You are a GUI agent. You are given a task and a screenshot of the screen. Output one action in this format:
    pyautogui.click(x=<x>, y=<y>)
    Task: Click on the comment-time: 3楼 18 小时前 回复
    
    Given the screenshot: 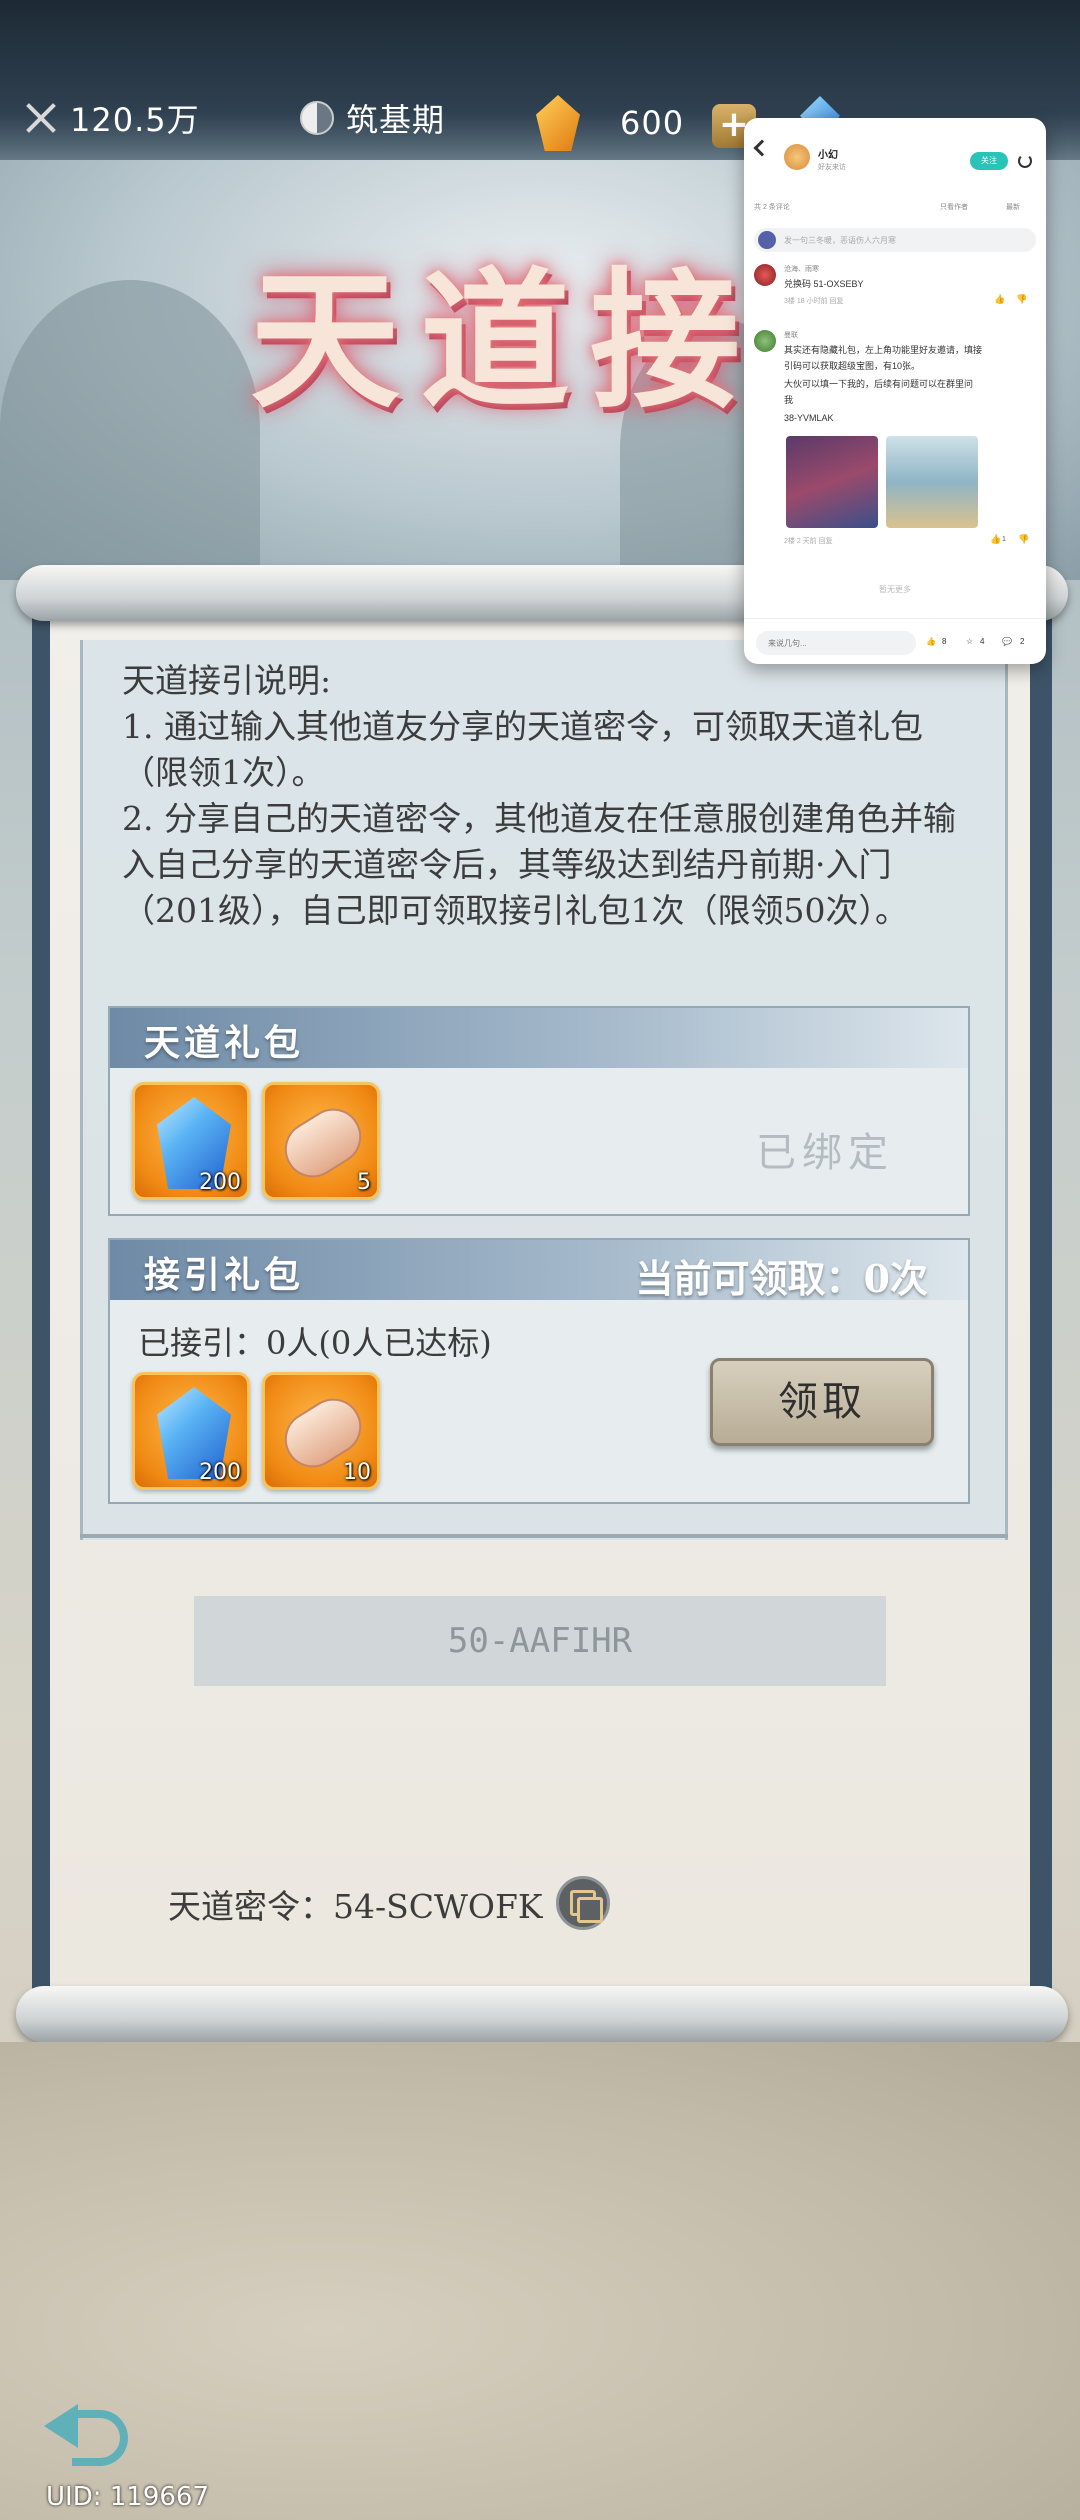 What is the action you would take?
    pyautogui.click(x=814, y=301)
    